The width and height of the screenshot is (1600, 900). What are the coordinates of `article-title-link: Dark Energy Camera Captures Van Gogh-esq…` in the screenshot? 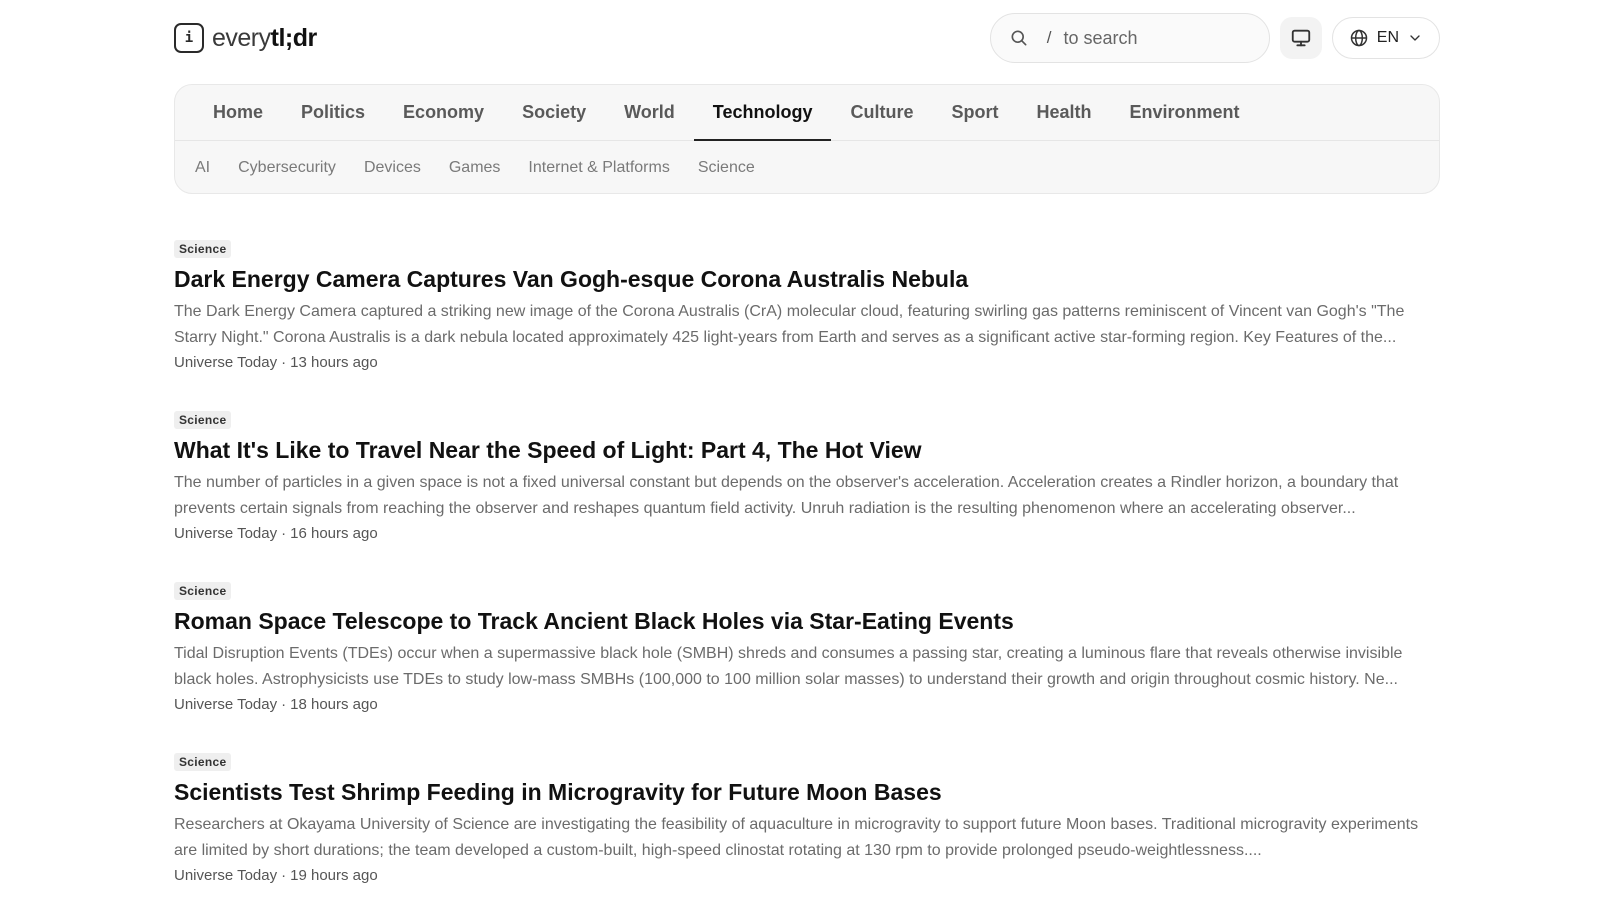 It's located at (807, 279).